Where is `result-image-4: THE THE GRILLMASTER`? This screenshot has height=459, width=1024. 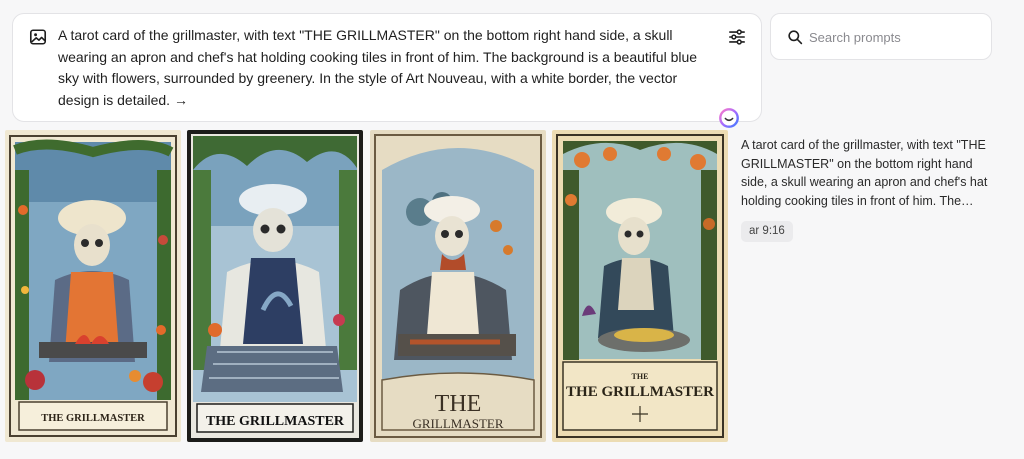 result-image-4: THE THE GRILLMASTER is located at coordinates (640, 286).